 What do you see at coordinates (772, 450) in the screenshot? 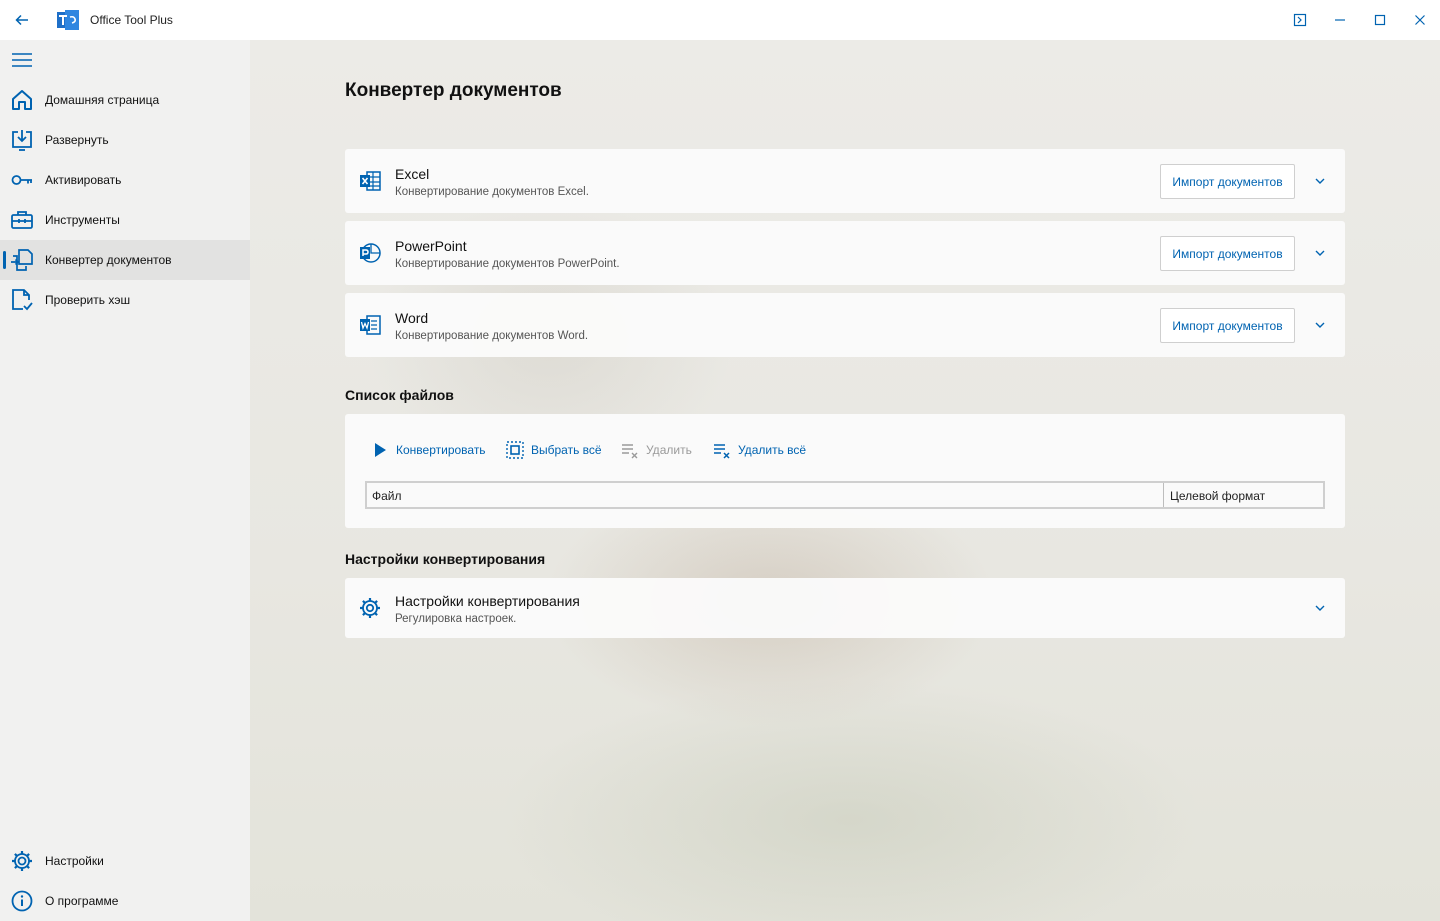
I see `delete-all-label: Удалить всё` at bounding box center [772, 450].